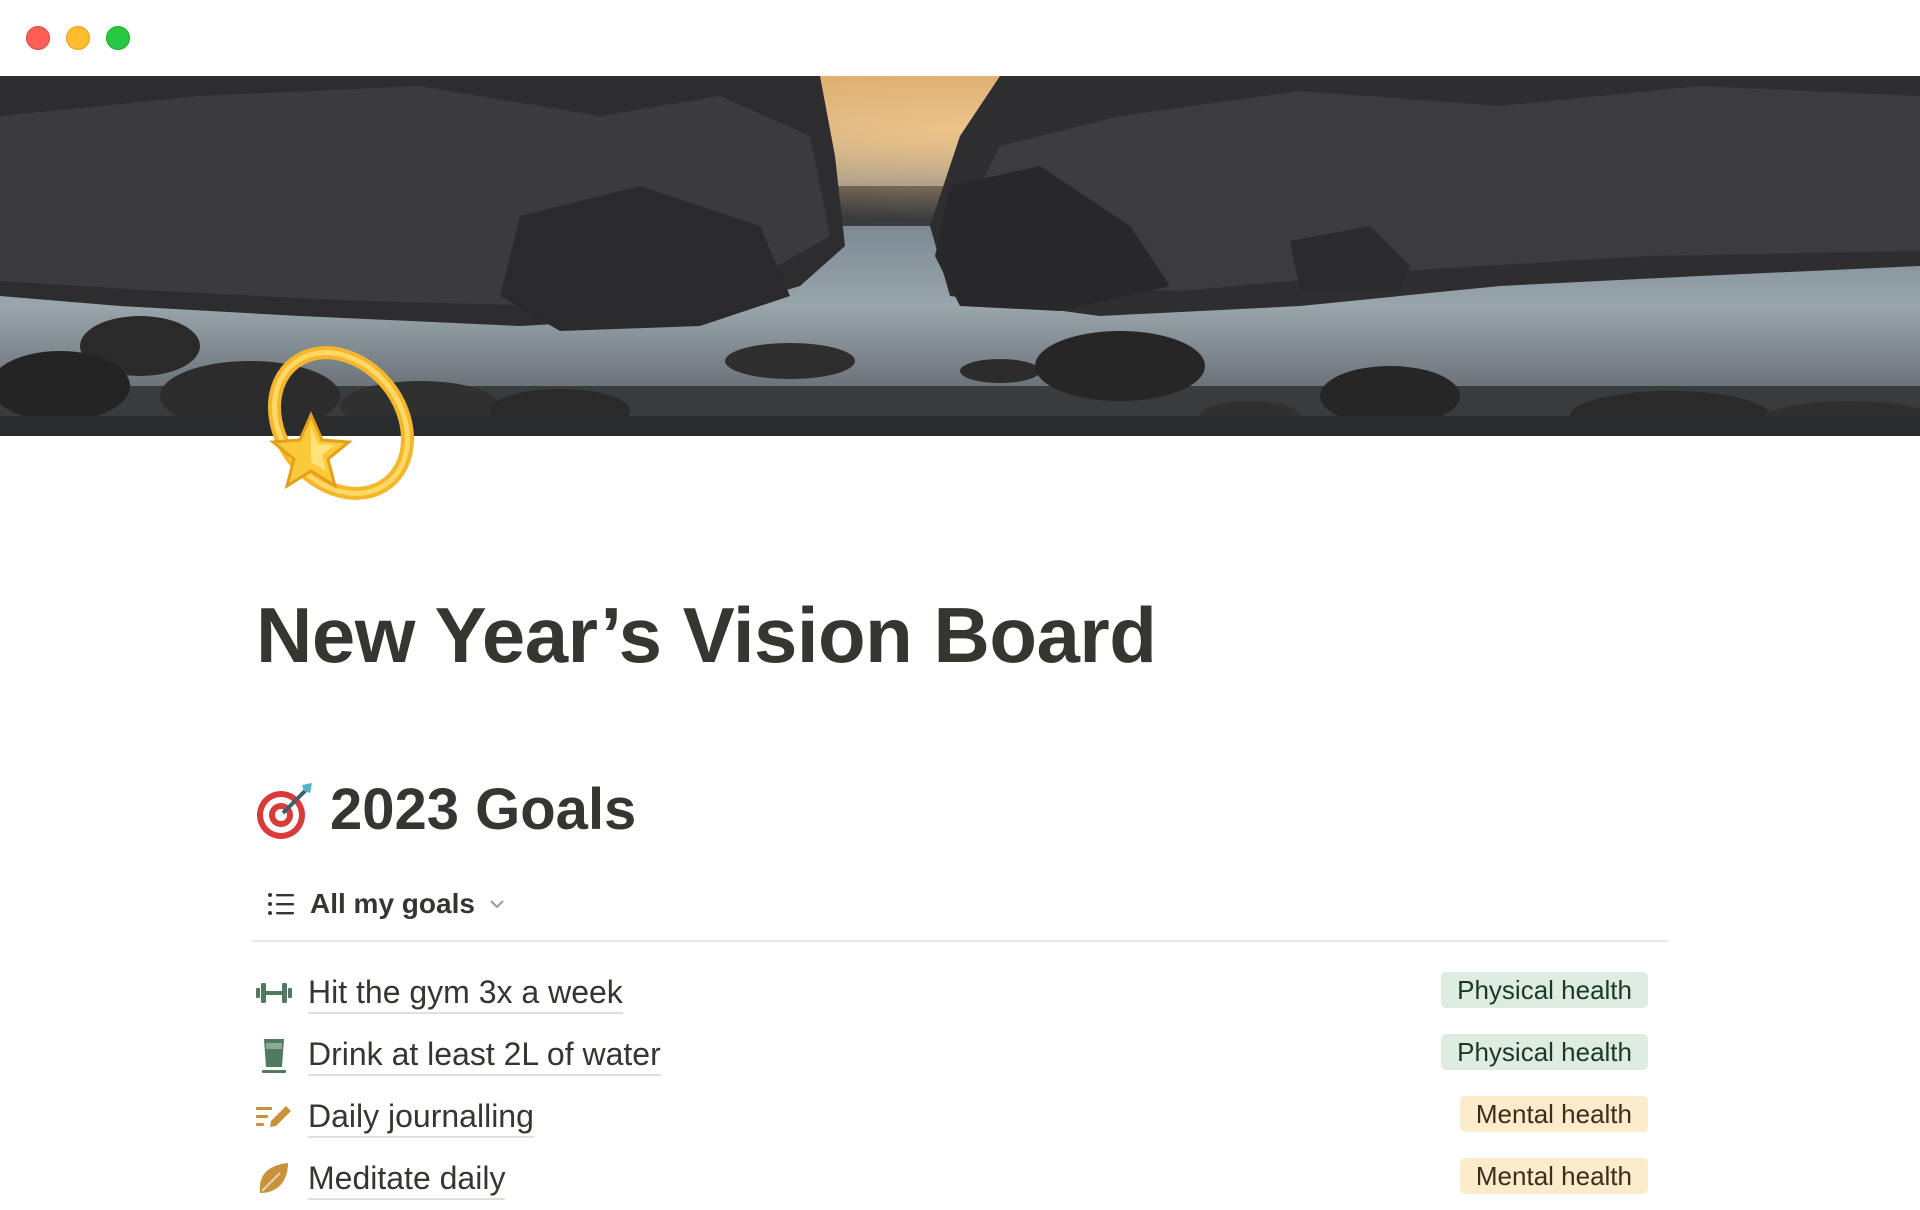  Describe the element at coordinates (497, 904) in the screenshot. I see `chevron-down-icon` at that location.